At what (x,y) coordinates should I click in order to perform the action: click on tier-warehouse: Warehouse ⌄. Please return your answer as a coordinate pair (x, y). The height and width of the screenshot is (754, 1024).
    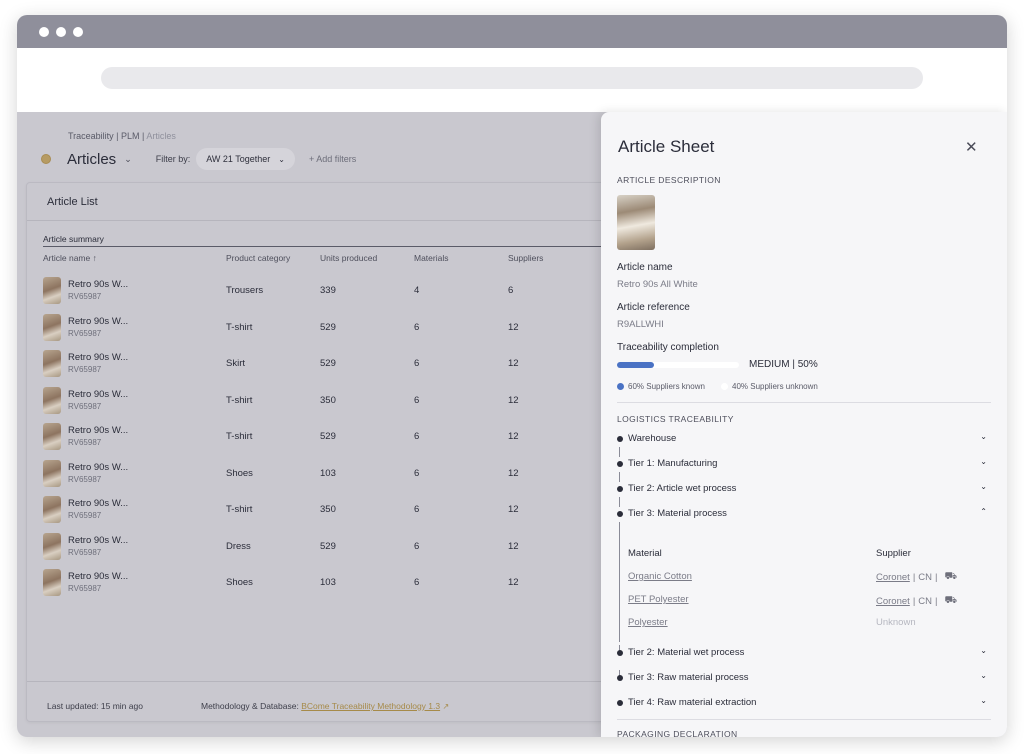
    Looking at the image, I should click on (802, 439).